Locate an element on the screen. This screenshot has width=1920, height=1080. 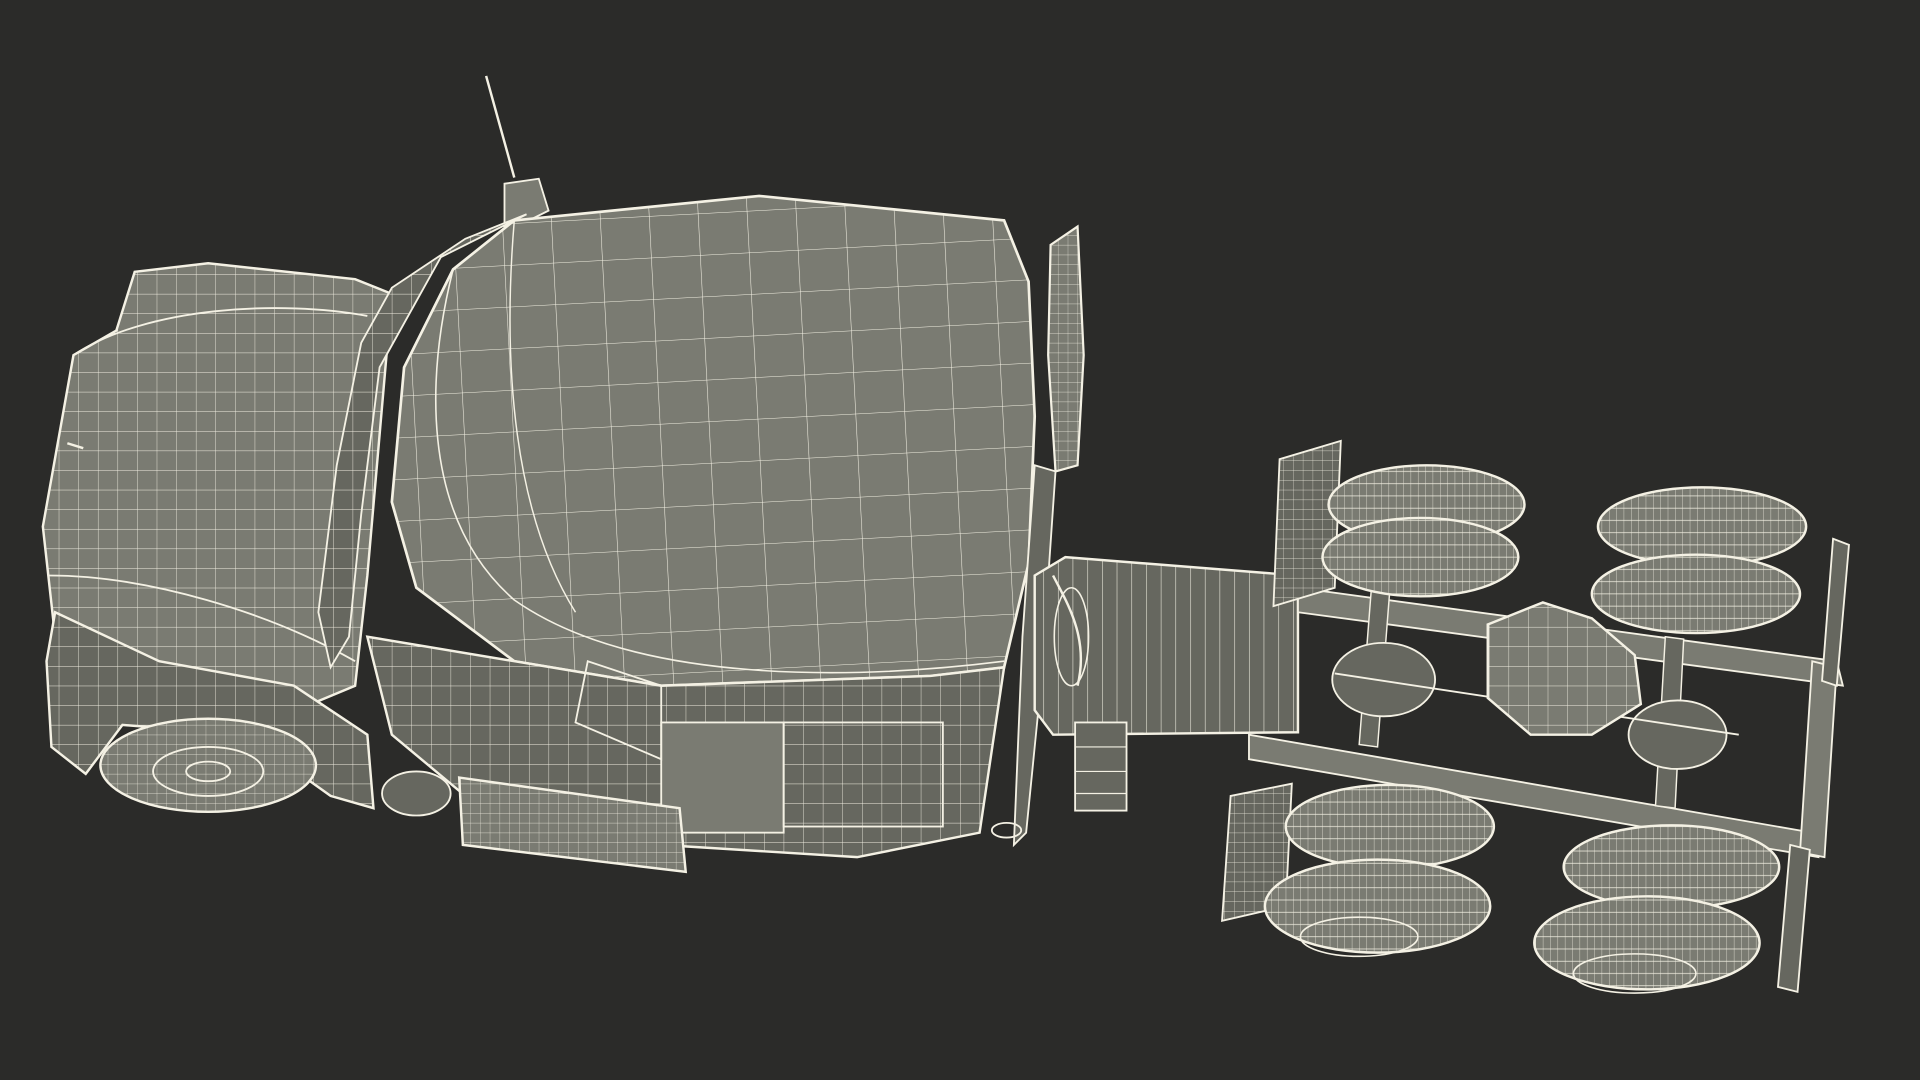
front-wheel is located at coordinates (208, 765).